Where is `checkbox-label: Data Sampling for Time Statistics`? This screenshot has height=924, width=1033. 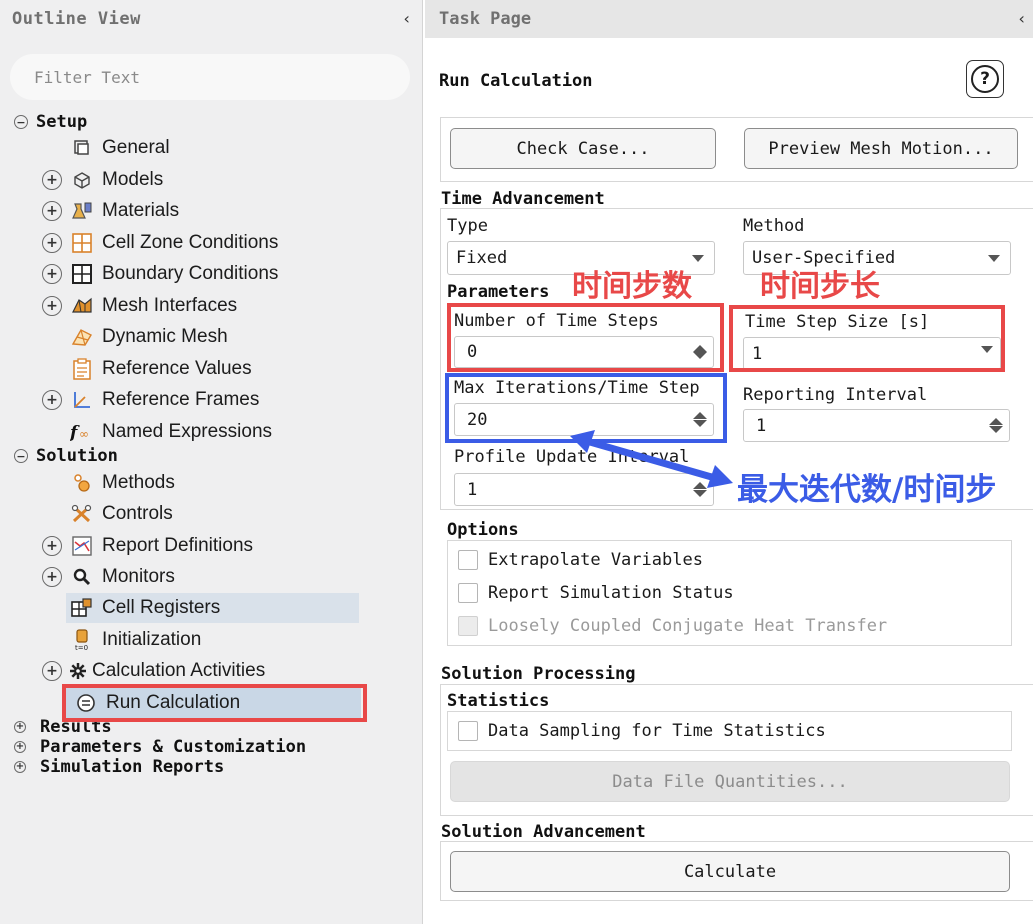 checkbox-label: Data Sampling for Time Statistics is located at coordinates (657, 731).